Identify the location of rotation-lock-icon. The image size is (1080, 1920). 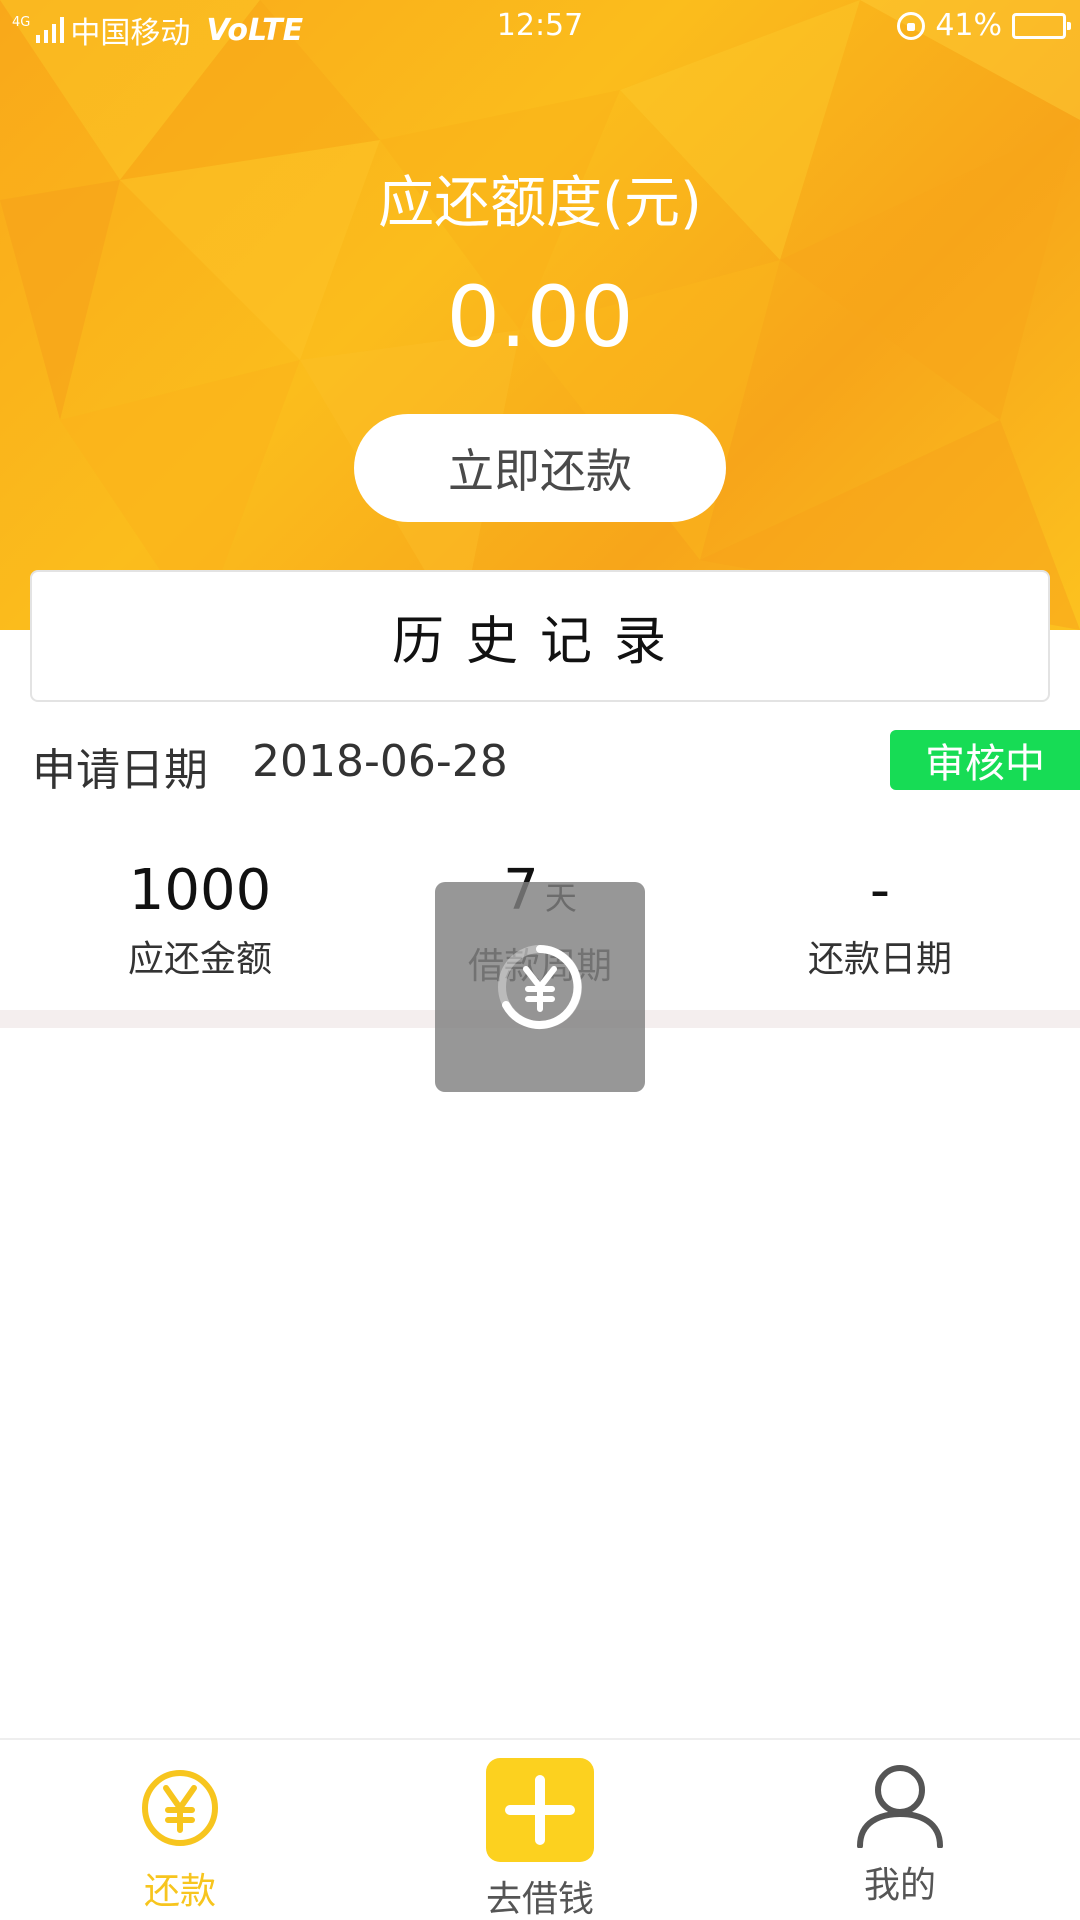
(911, 25).